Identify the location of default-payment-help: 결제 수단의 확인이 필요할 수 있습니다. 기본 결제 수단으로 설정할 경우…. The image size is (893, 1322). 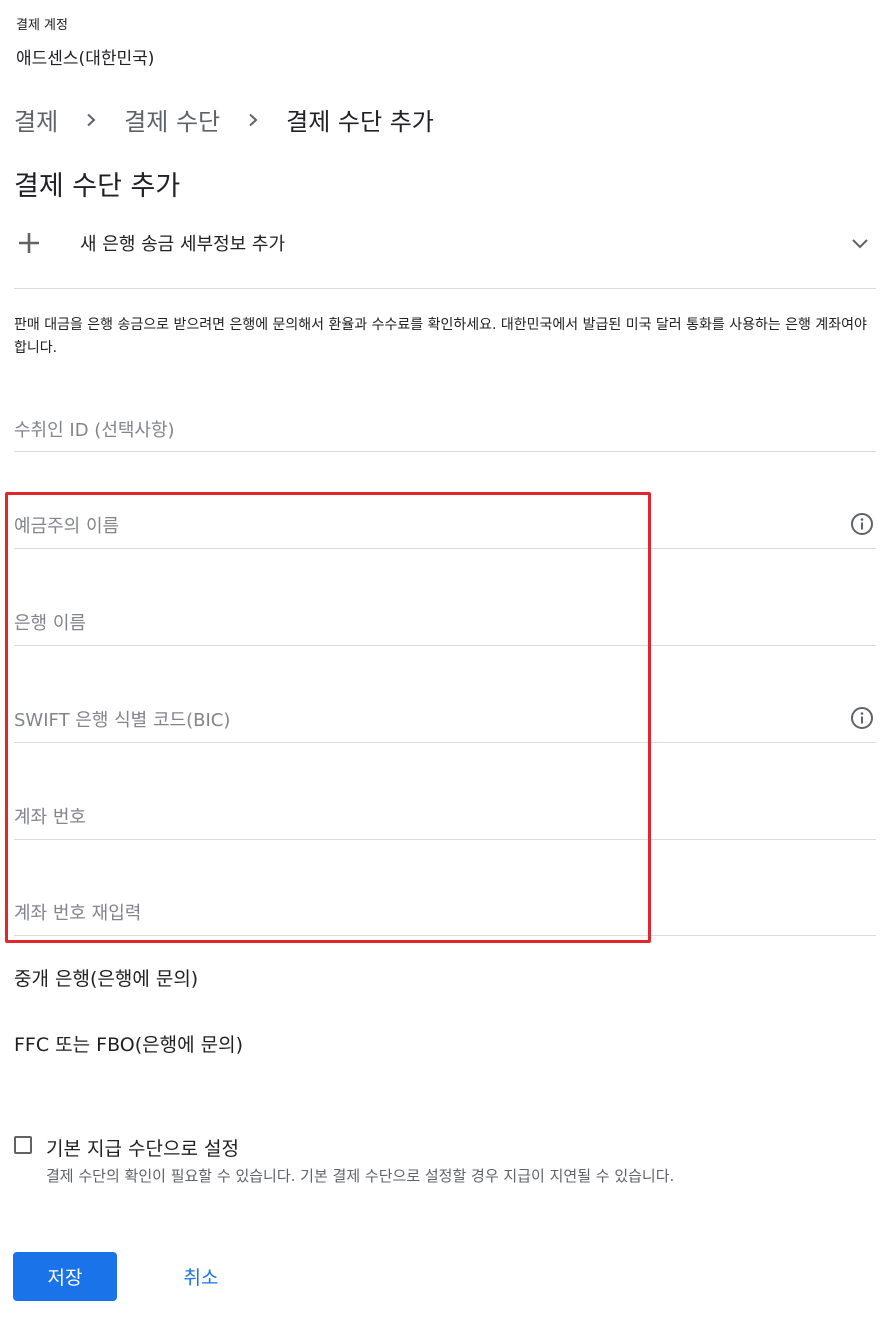
(360, 1176).